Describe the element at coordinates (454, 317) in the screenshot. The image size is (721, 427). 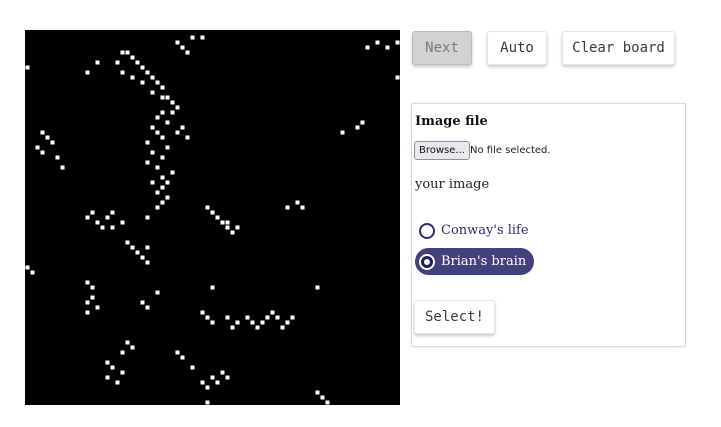
I see `select-button: Select!` at that location.